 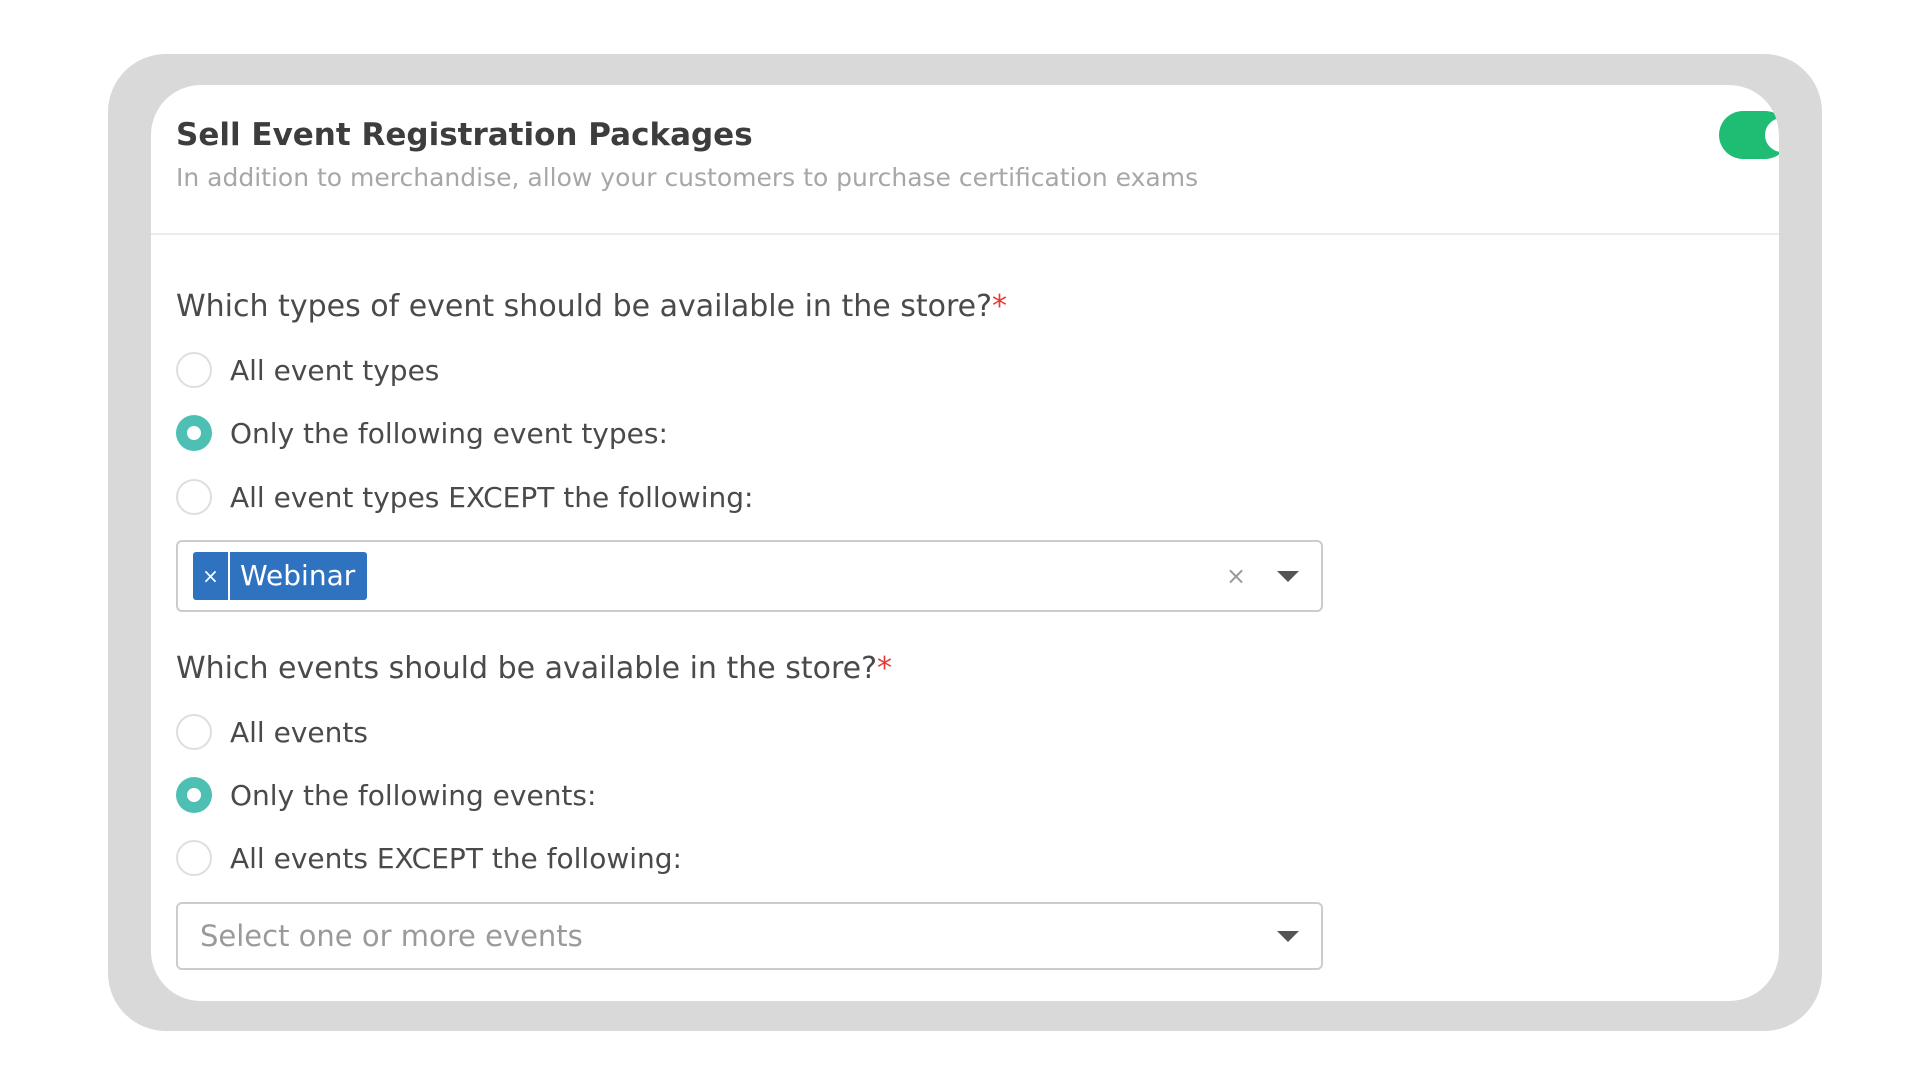 What do you see at coordinates (492, 497) in the screenshot?
I see `option-label: All event types EXCEPT the following:` at bounding box center [492, 497].